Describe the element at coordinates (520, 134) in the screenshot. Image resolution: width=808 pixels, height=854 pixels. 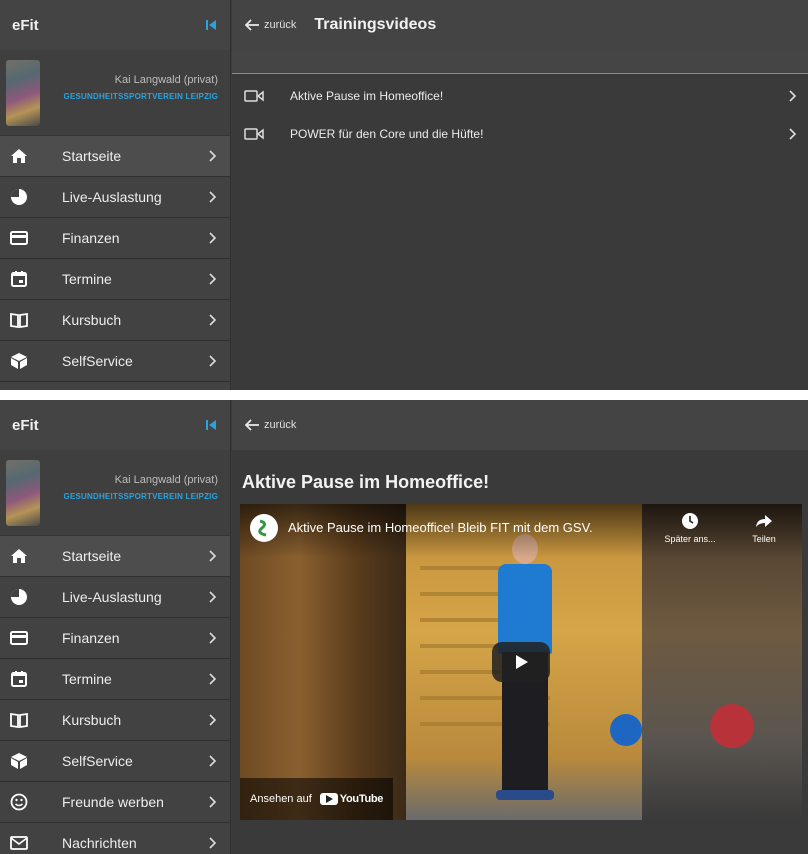
I see `video-list-item: POWER für den Core und die Hüfte!` at that location.